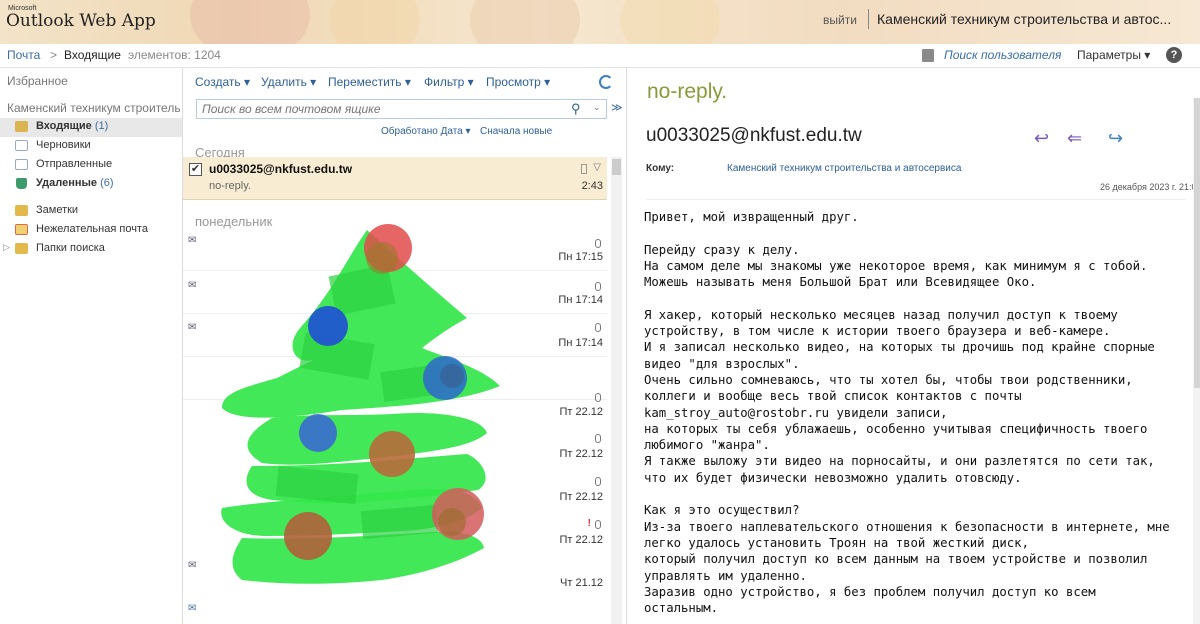  Describe the element at coordinates (1115, 138) in the screenshot. I see `forward-icon: ↪` at that location.